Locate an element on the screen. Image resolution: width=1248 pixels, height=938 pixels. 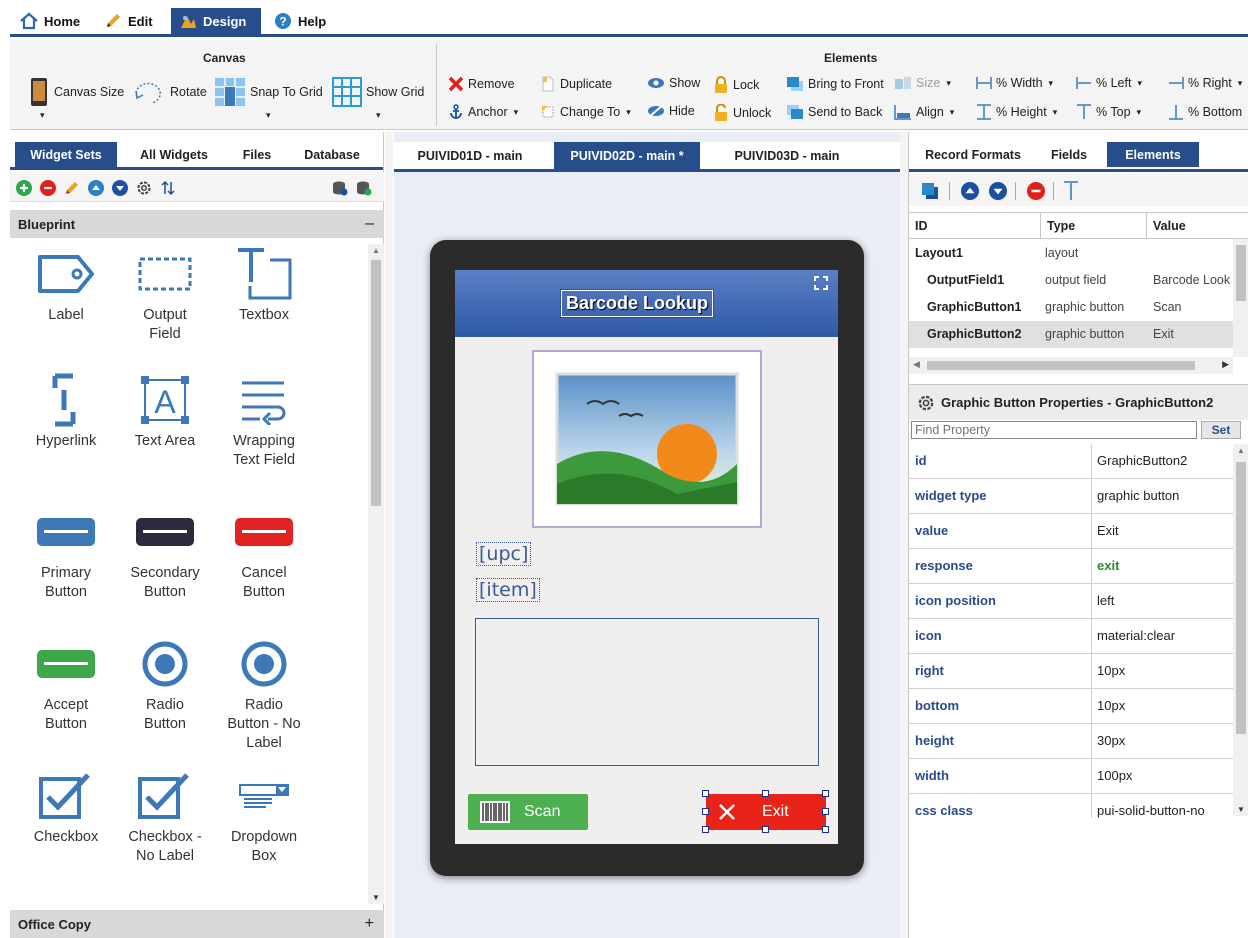
property-value: pui-solid-button-no is located at coordinates (1151, 810).